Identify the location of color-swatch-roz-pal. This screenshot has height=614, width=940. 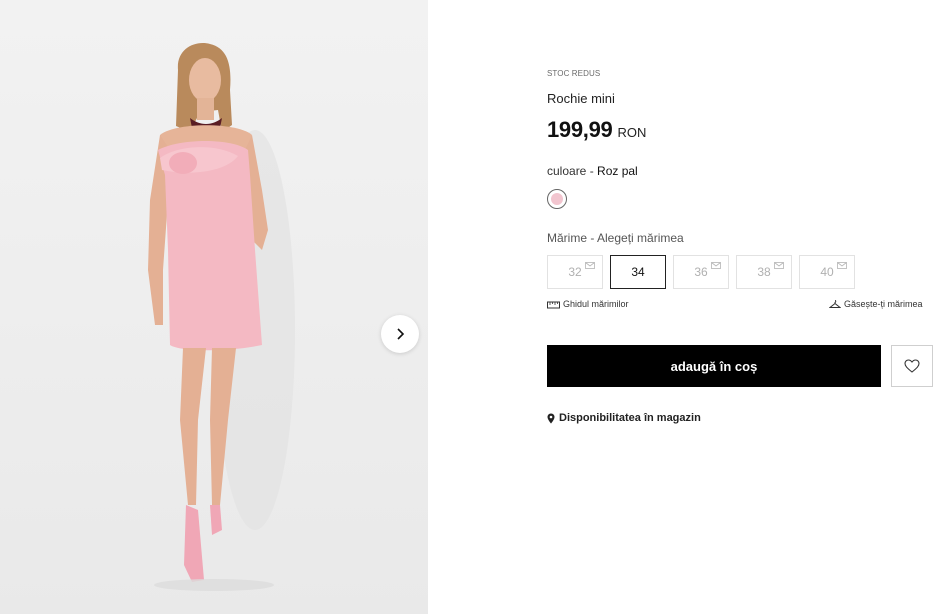
(557, 199).